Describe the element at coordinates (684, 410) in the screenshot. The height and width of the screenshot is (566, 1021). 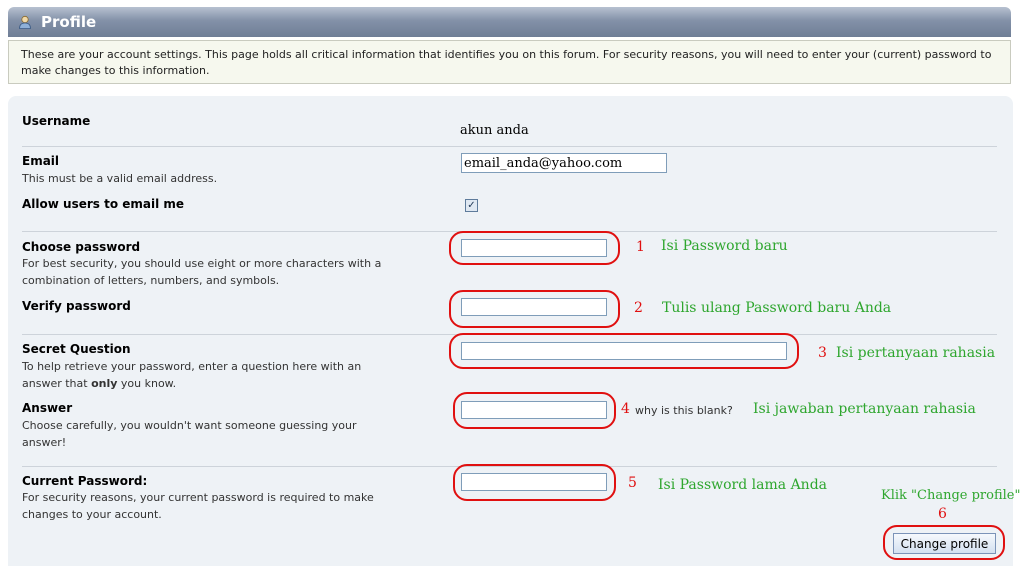
I see `why-blank-link: why is this blank?` at that location.